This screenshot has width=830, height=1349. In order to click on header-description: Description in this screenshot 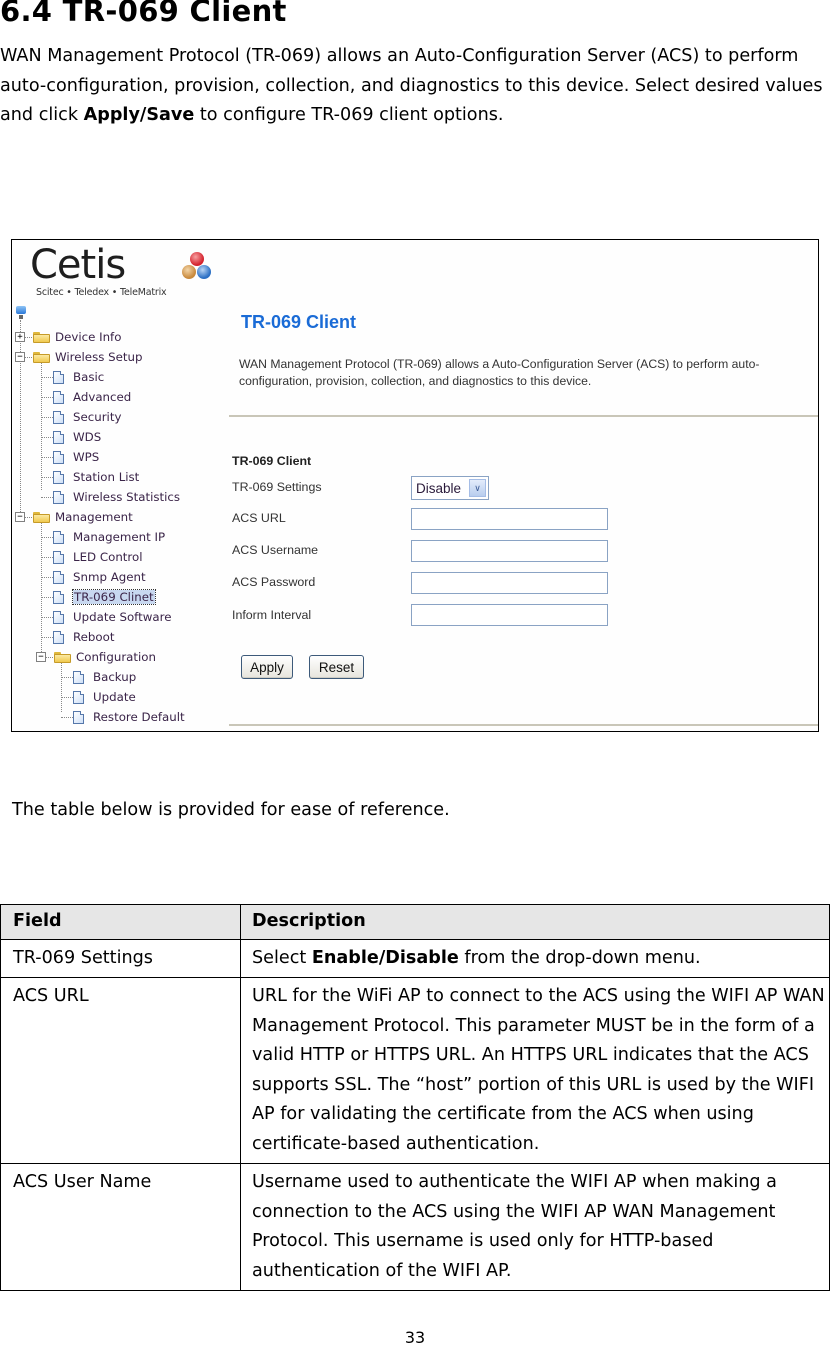, I will do `click(535, 922)`.